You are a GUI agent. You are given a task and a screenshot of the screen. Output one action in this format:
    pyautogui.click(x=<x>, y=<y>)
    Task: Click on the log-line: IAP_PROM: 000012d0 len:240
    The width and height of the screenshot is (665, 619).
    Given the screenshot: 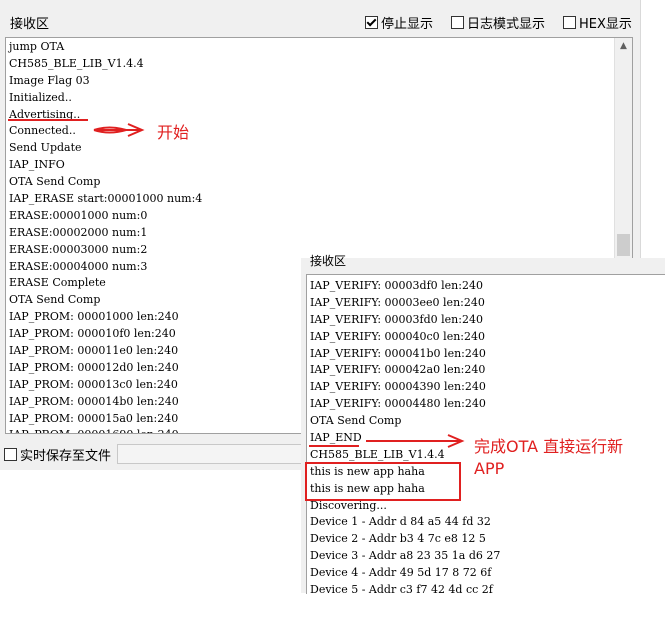 What is the action you would take?
    pyautogui.click(x=94, y=367)
    